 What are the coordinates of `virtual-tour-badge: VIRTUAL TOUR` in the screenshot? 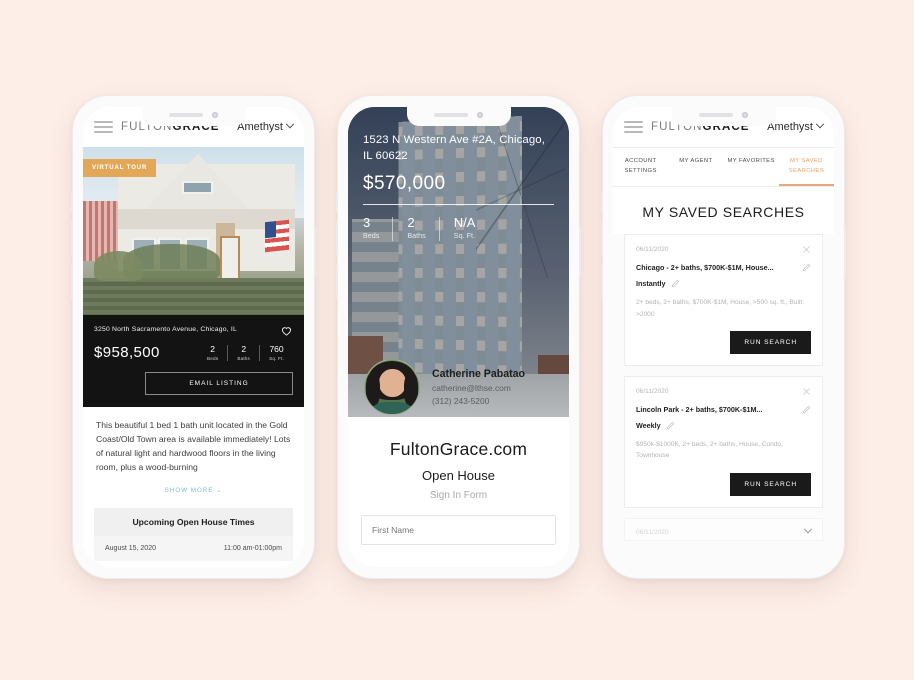 It's located at (120, 168).